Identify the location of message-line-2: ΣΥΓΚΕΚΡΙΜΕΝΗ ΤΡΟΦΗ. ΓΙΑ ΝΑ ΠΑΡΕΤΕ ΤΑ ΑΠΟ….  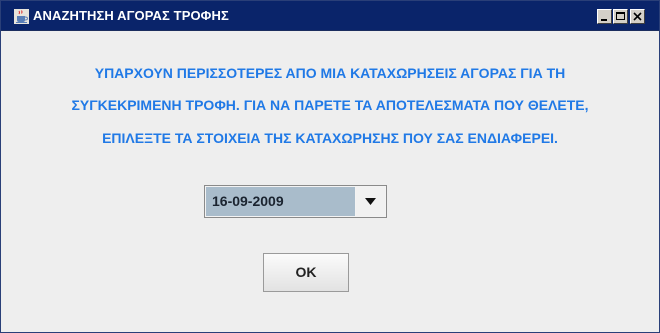
(330, 105).